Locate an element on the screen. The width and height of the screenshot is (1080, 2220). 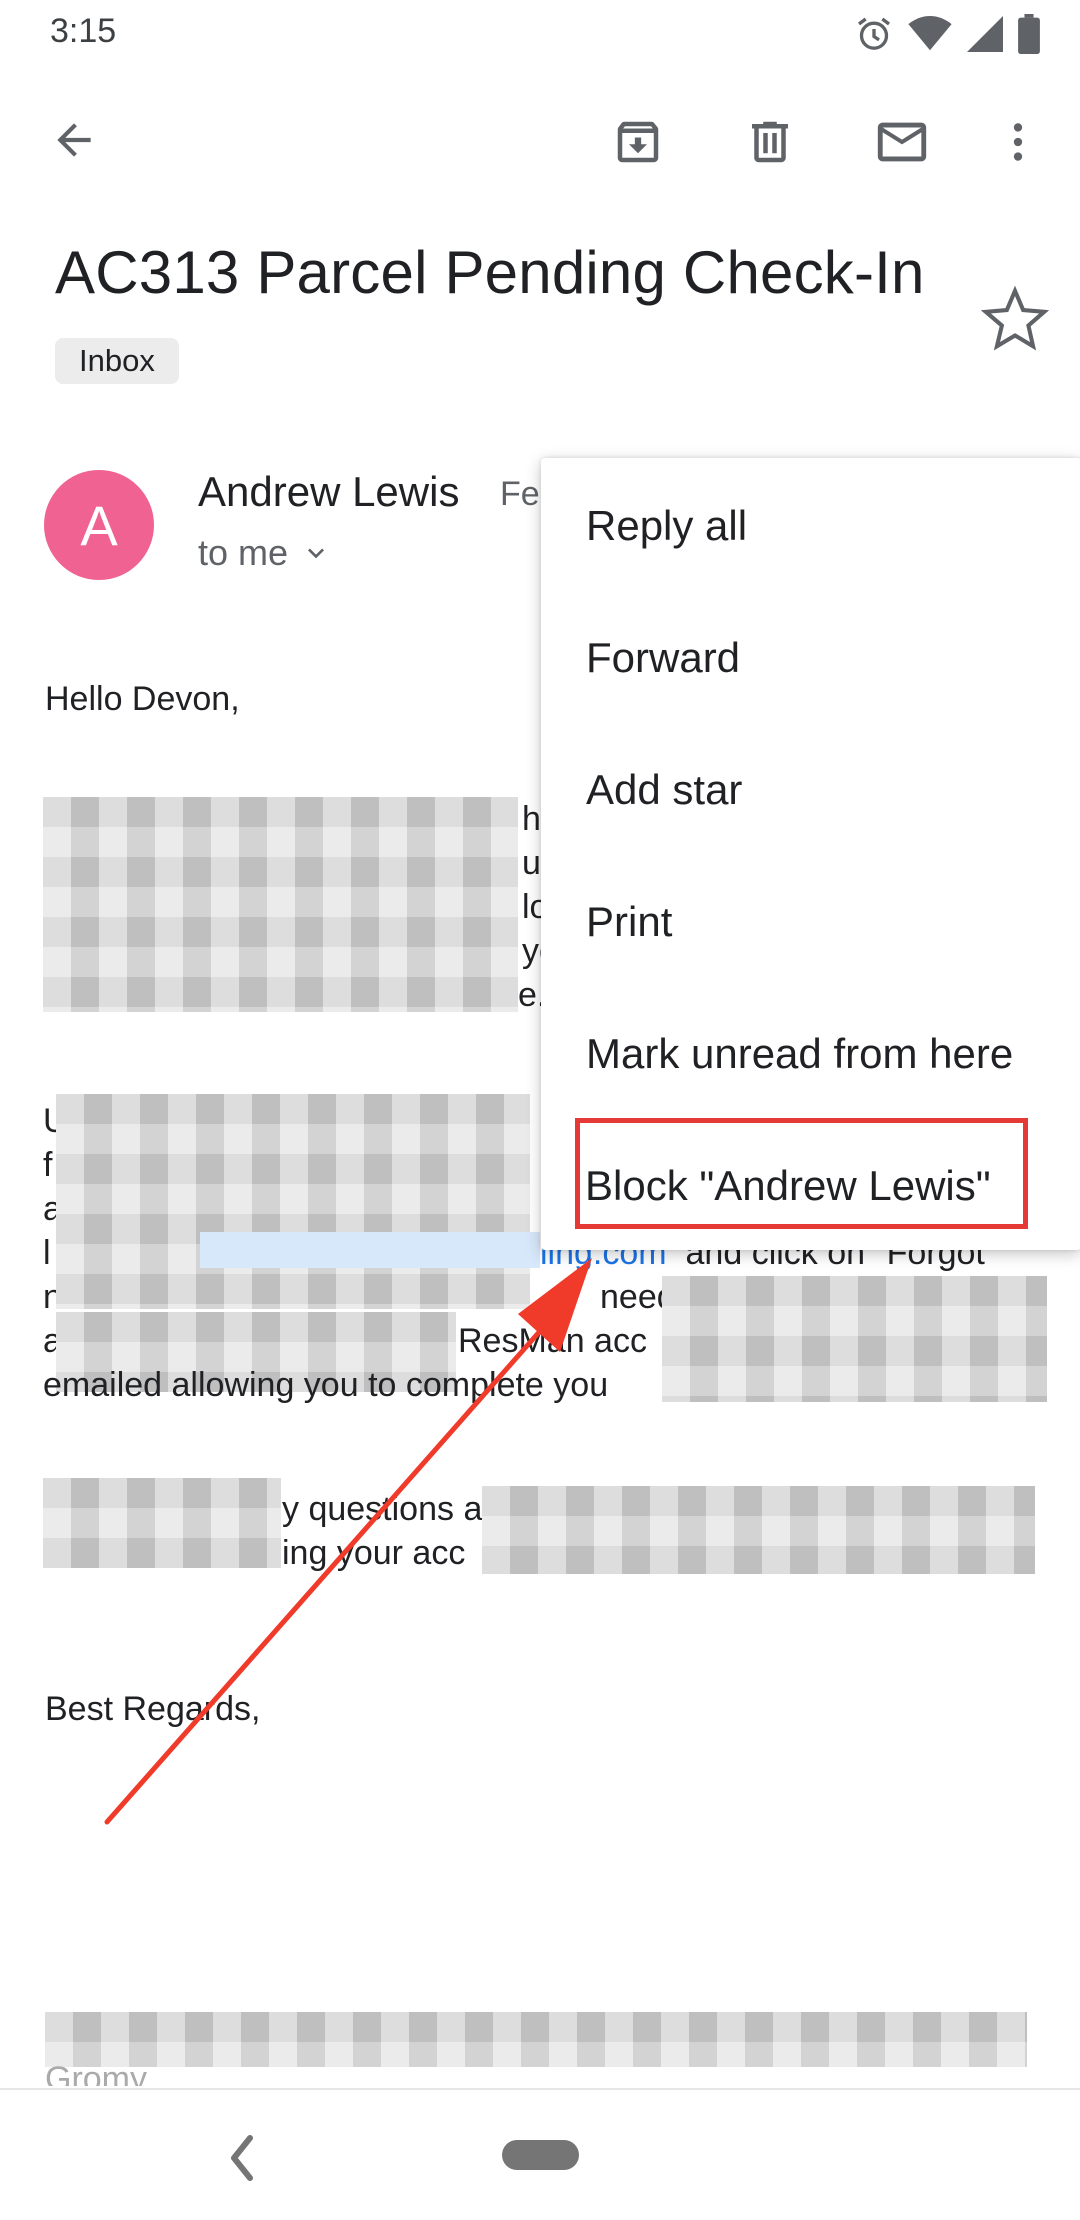
menu-item-reply-all: Reply all is located at coordinates (666, 526).